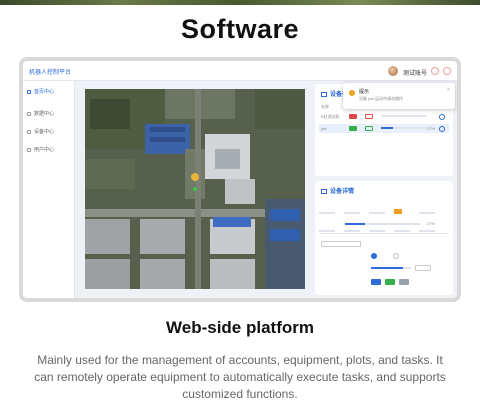 This screenshot has height=416, width=480. Describe the element at coordinates (435, 71) in the screenshot. I see `bell-icon` at that location.